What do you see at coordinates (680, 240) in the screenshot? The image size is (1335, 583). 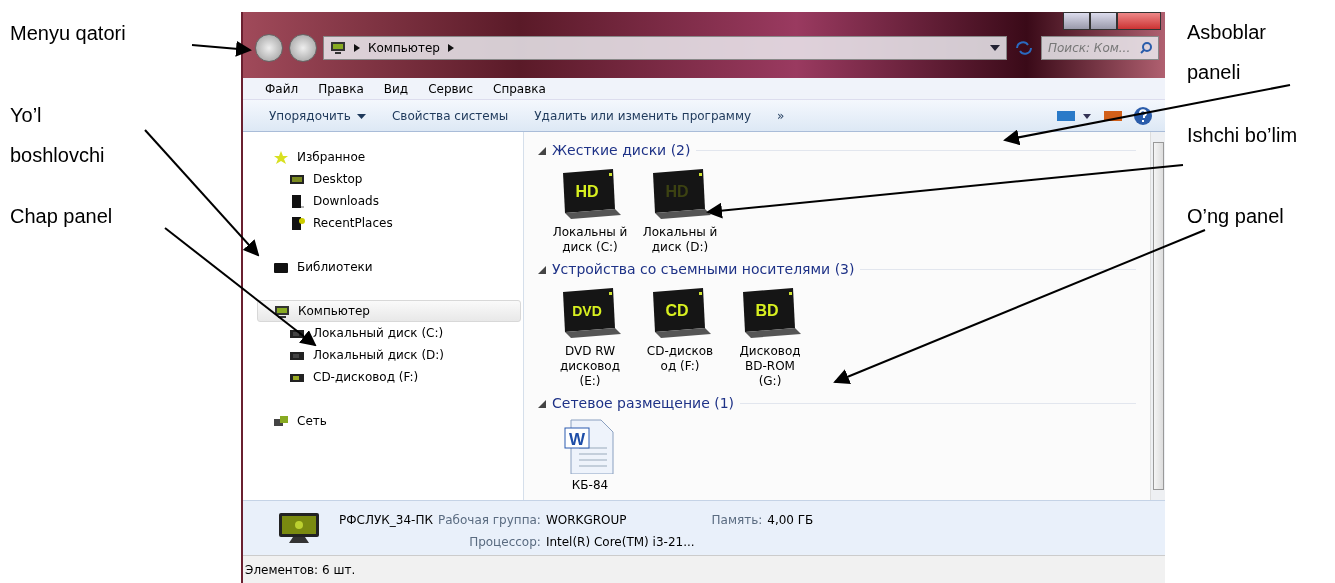 I see `item-label: Локальны й диск (D:)` at bounding box center [680, 240].